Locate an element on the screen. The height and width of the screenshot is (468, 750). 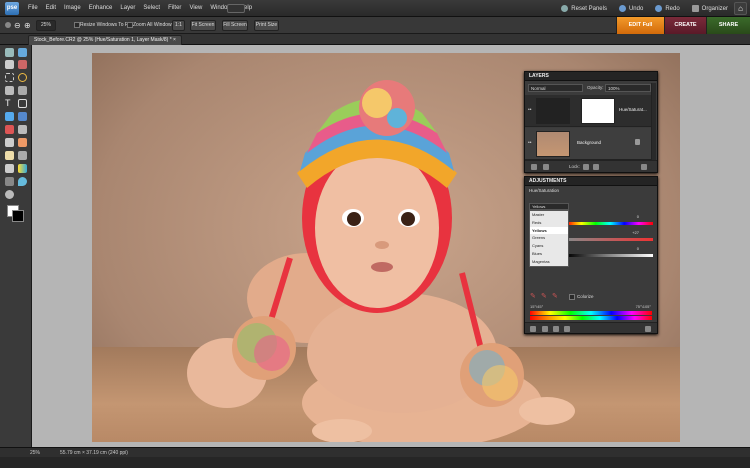
close-tab-icon: × is located at coordinates (174, 40).